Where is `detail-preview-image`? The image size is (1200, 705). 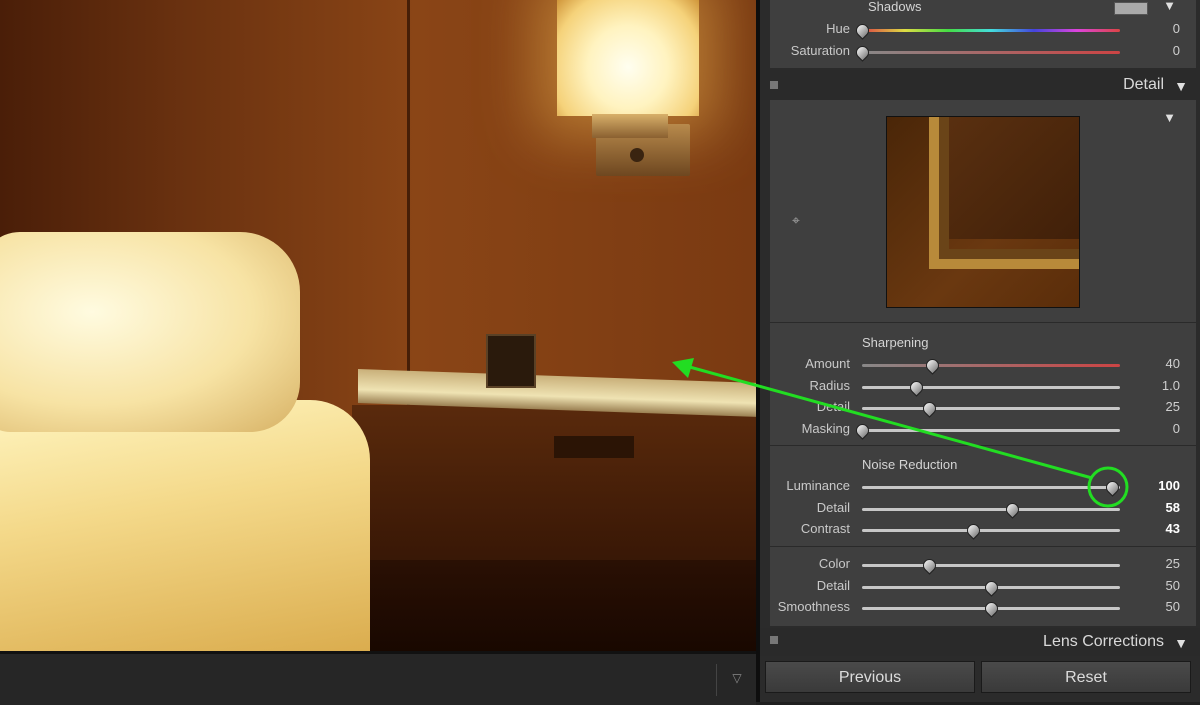 detail-preview-image is located at coordinates (983, 212).